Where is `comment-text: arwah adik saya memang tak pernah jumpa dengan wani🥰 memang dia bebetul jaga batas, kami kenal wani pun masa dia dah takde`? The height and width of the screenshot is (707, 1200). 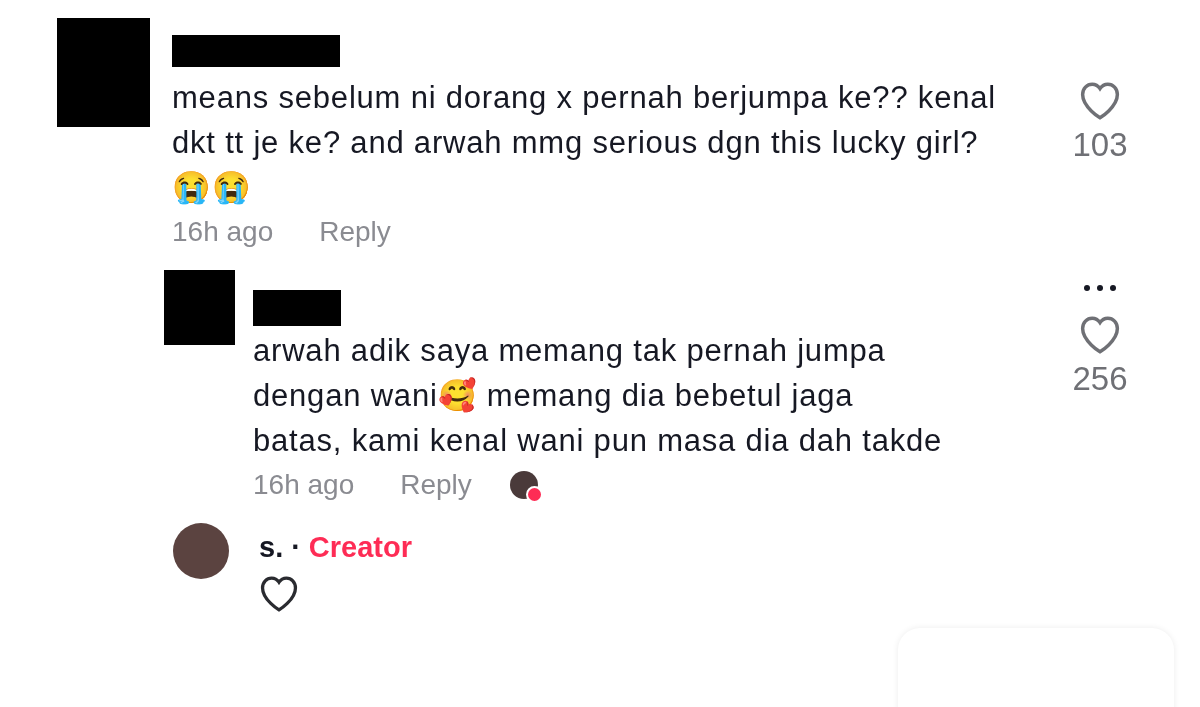 comment-text: arwah adik saya memang tak pernah jumpa dengan wani🥰 memang dia bebetul jaga batas, kami kenal wani pun masa dia dah takde is located at coordinates (598, 396).